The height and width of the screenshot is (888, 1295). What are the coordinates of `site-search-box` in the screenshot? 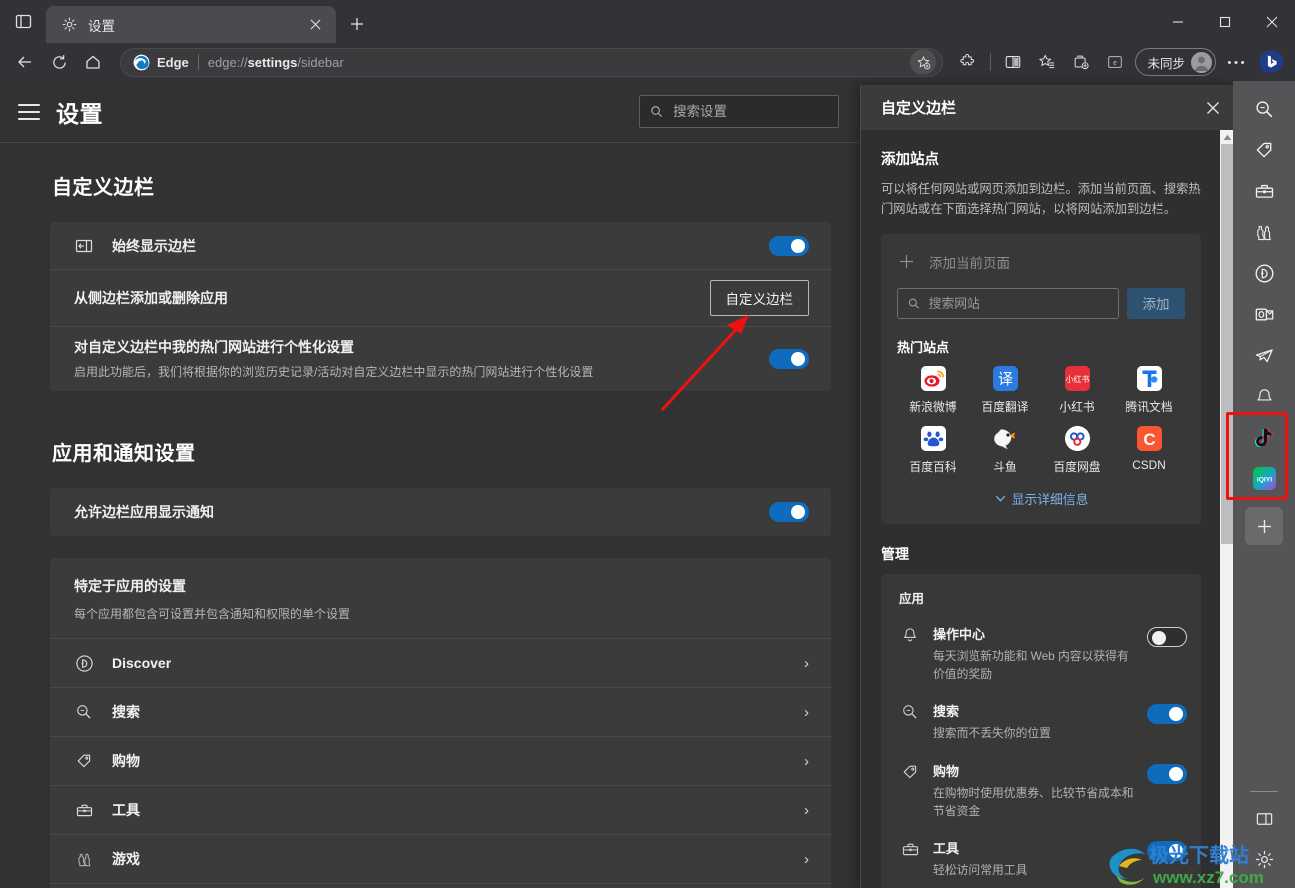 It's located at (1008, 303).